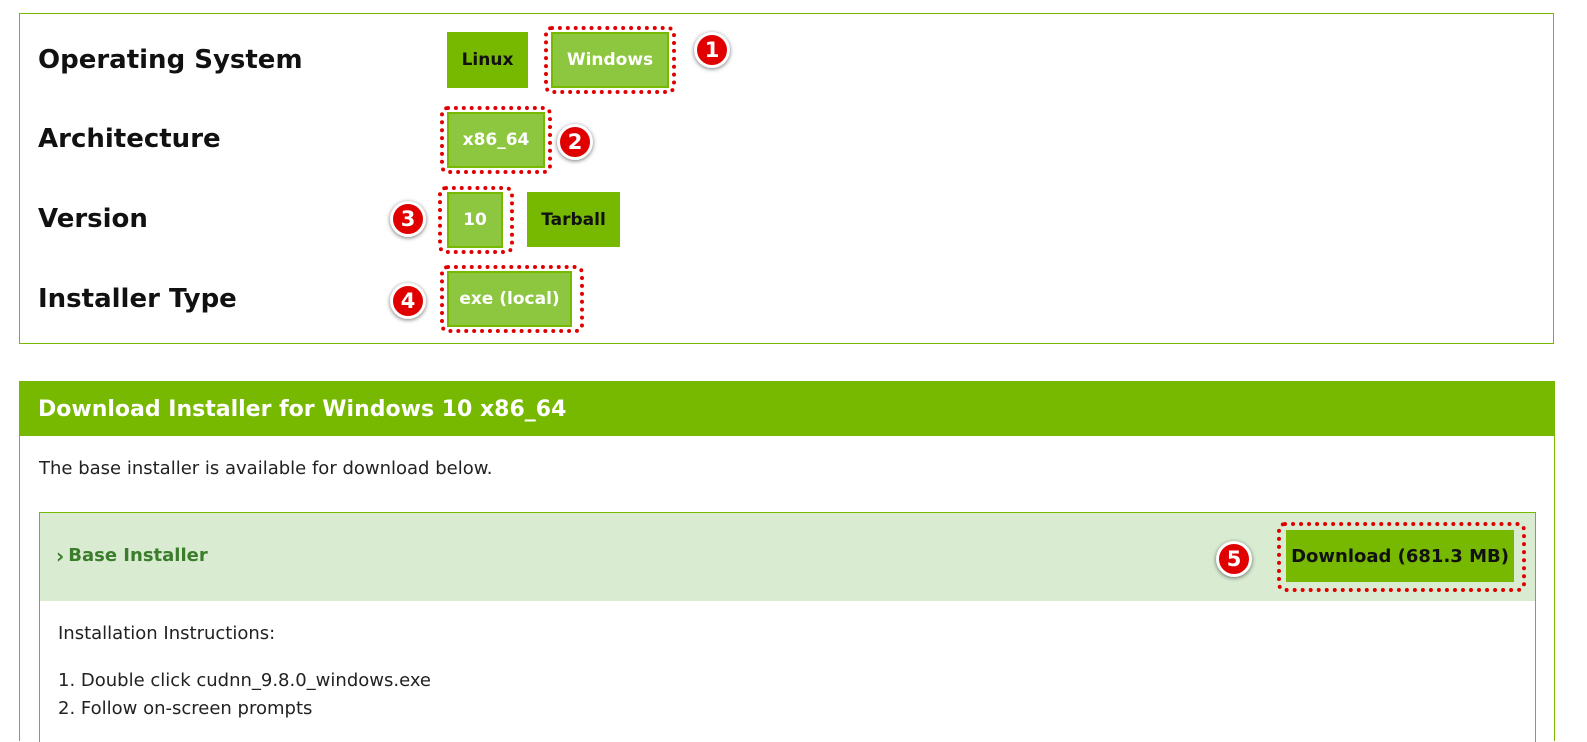  Describe the element at coordinates (167, 633) in the screenshot. I see `installation-instructions-title: Installation Instructions:` at that location.